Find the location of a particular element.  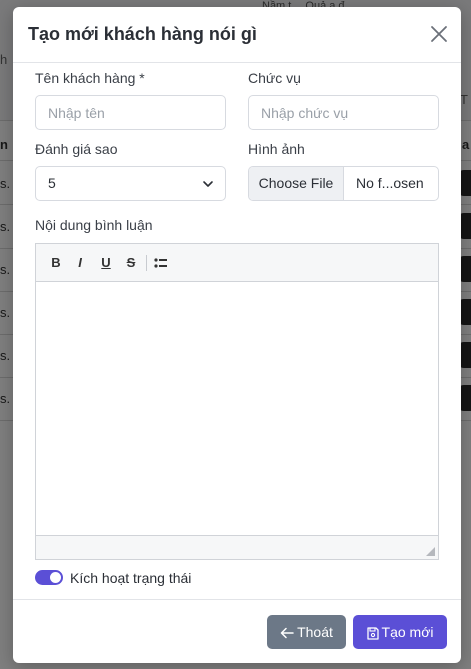

strikethrough-button: S is located at coordinates (131, 263).